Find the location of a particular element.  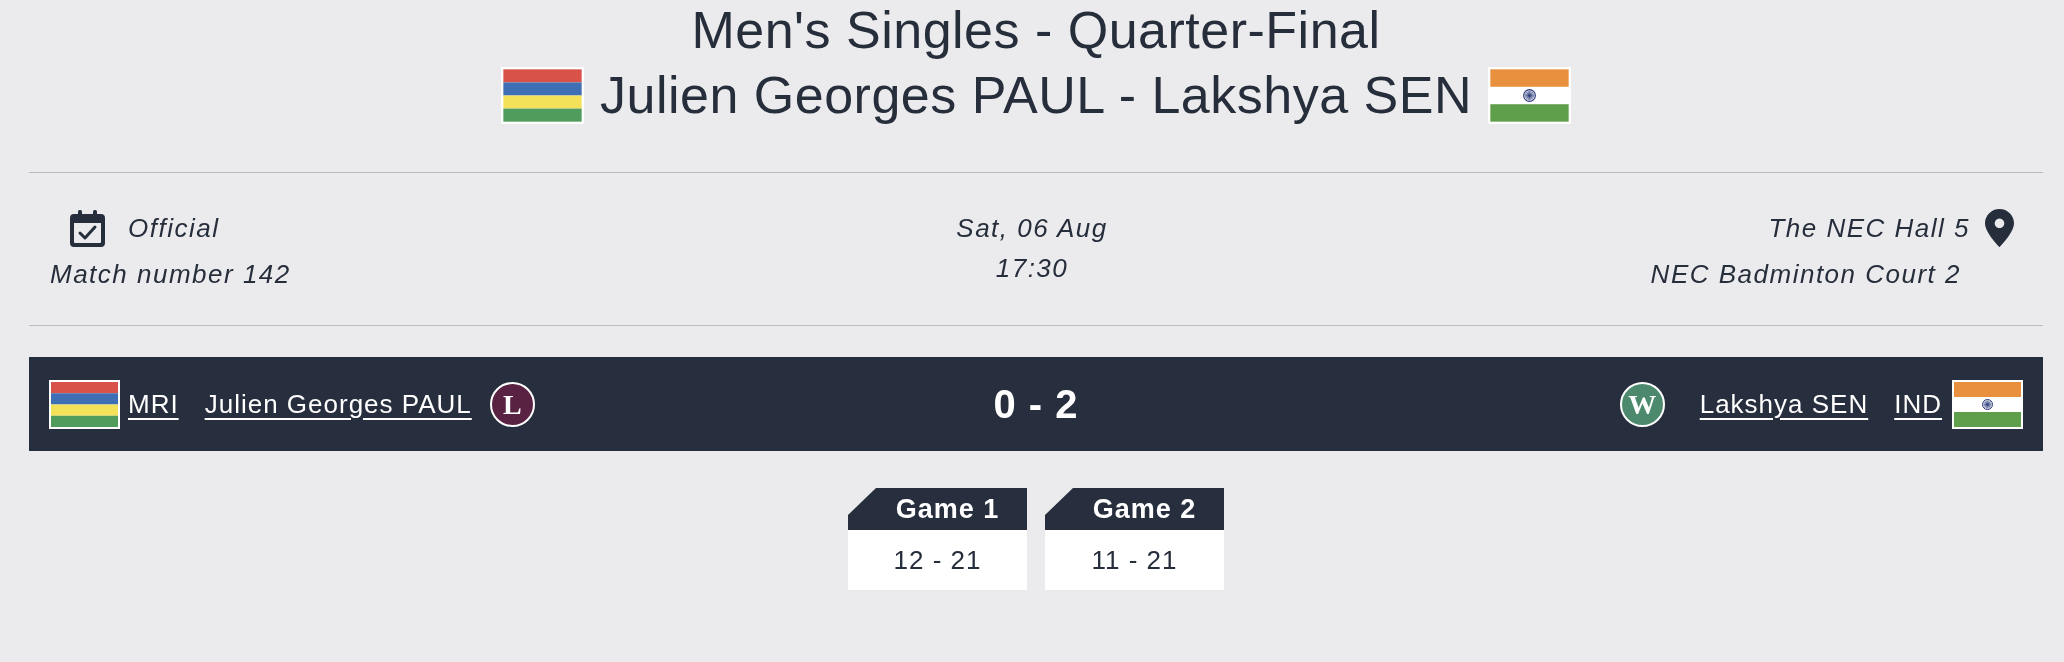

game-score: 12 - 21 is located at coordinates (937, 560).